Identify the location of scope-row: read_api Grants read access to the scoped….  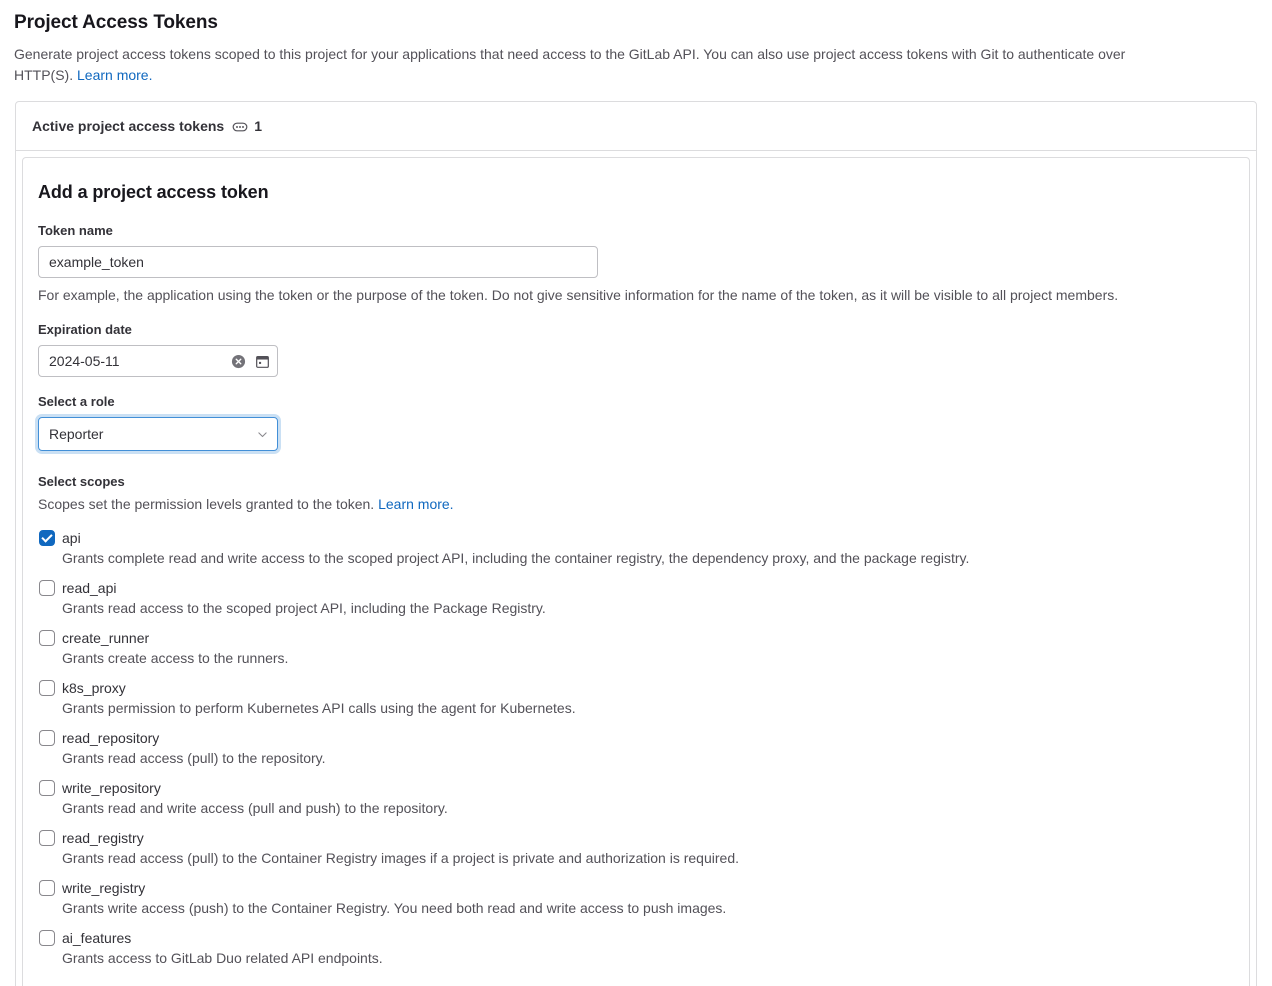
(636, 598).